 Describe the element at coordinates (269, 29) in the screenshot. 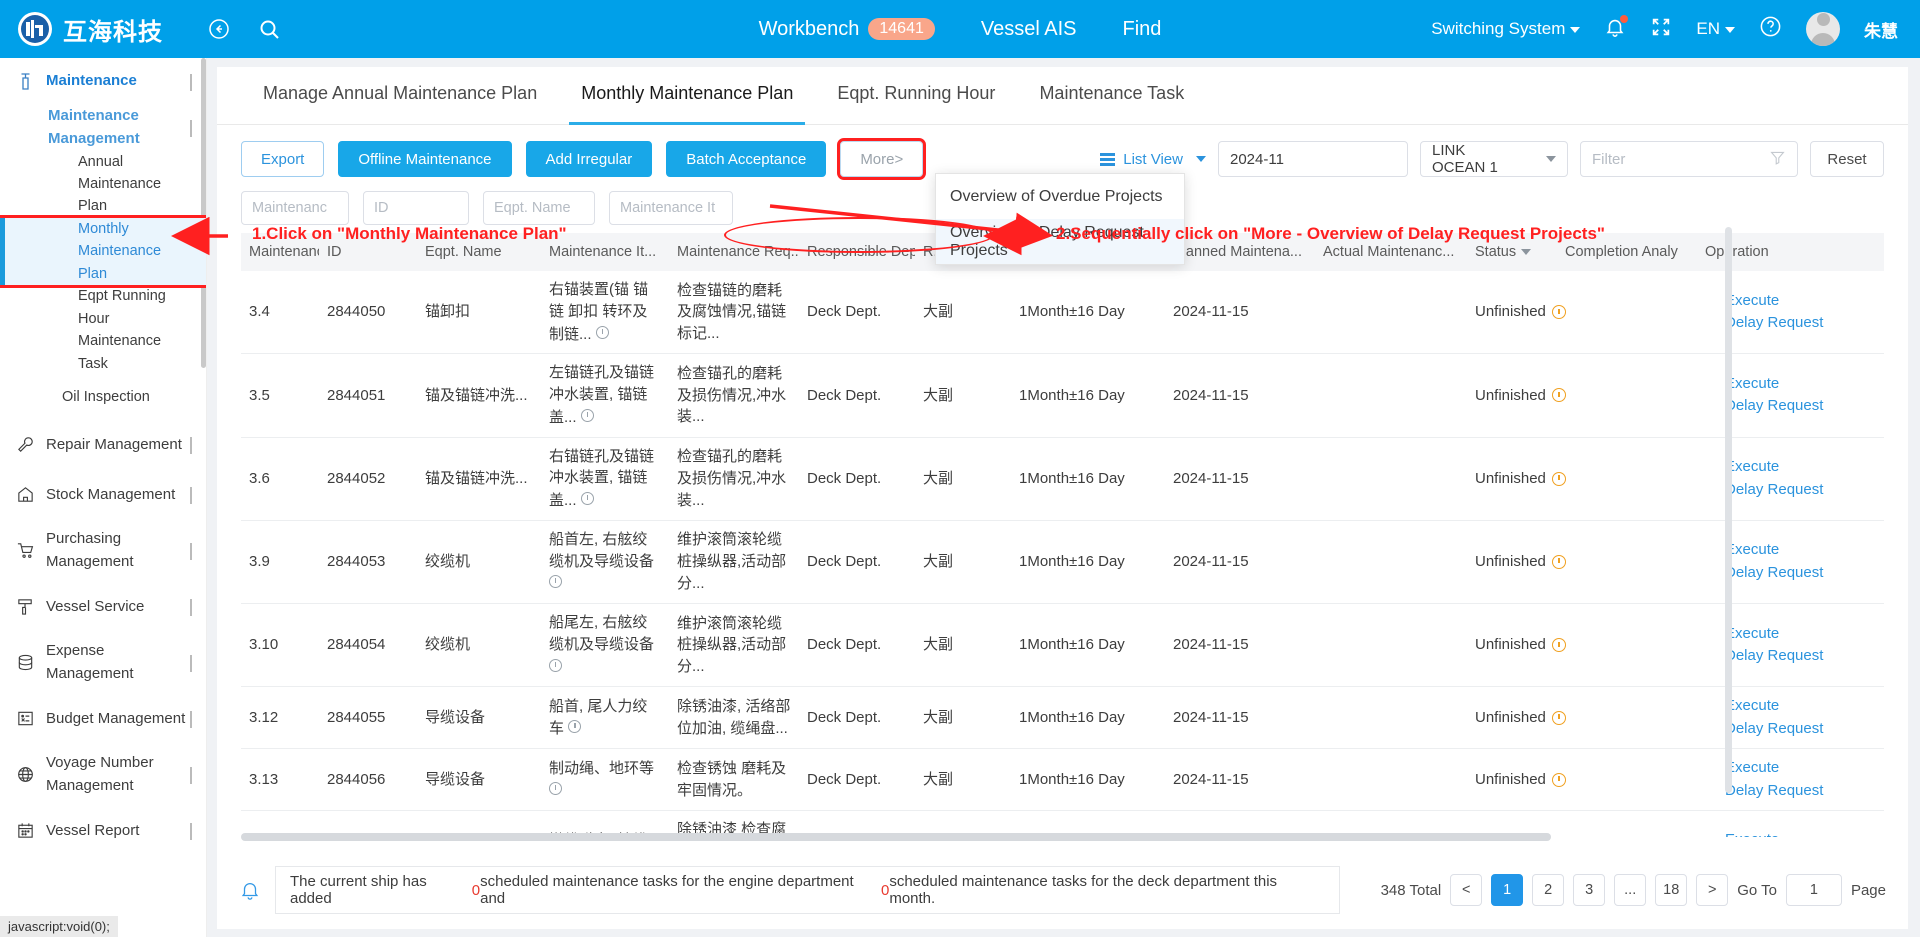

I see `search-icon` at that location.